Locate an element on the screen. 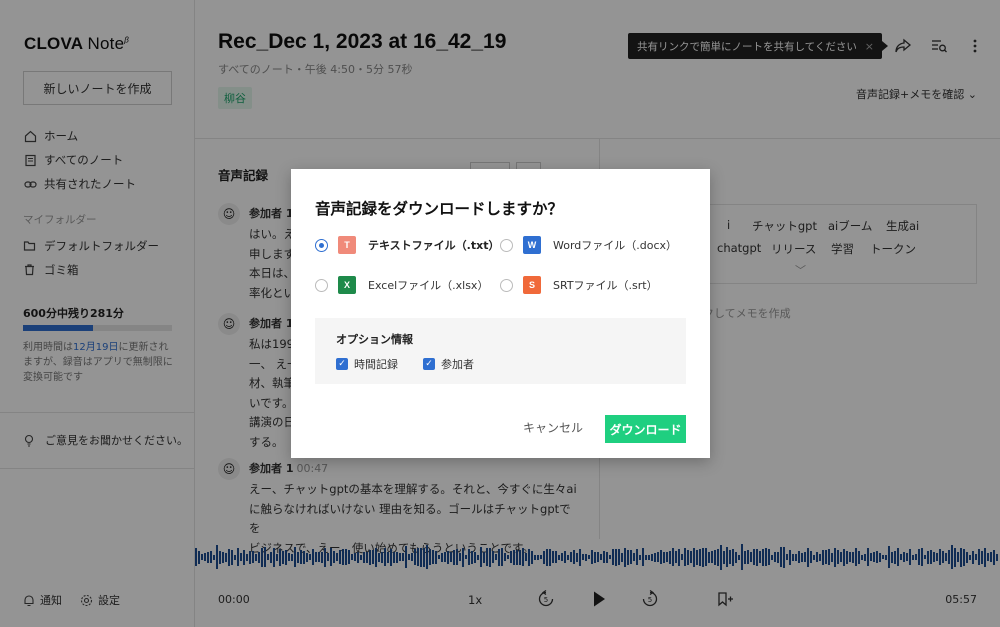  format-option-srt: S SRTファイル（.srt） is located at coordinates (579, 285).